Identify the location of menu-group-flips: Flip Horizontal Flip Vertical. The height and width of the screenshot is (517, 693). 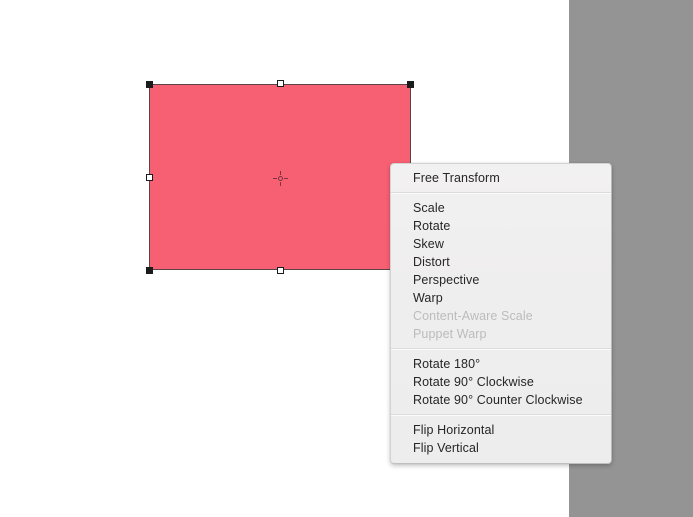
(501, 439).